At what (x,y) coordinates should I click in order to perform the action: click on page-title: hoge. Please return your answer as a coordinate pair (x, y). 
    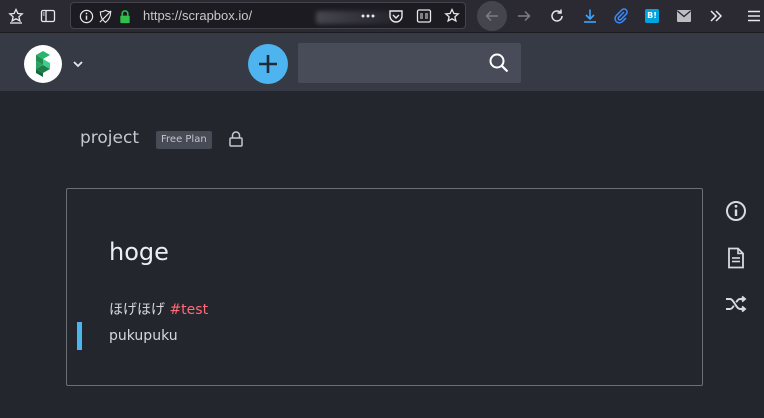
    Looking at the image, I should click on (139, 252).